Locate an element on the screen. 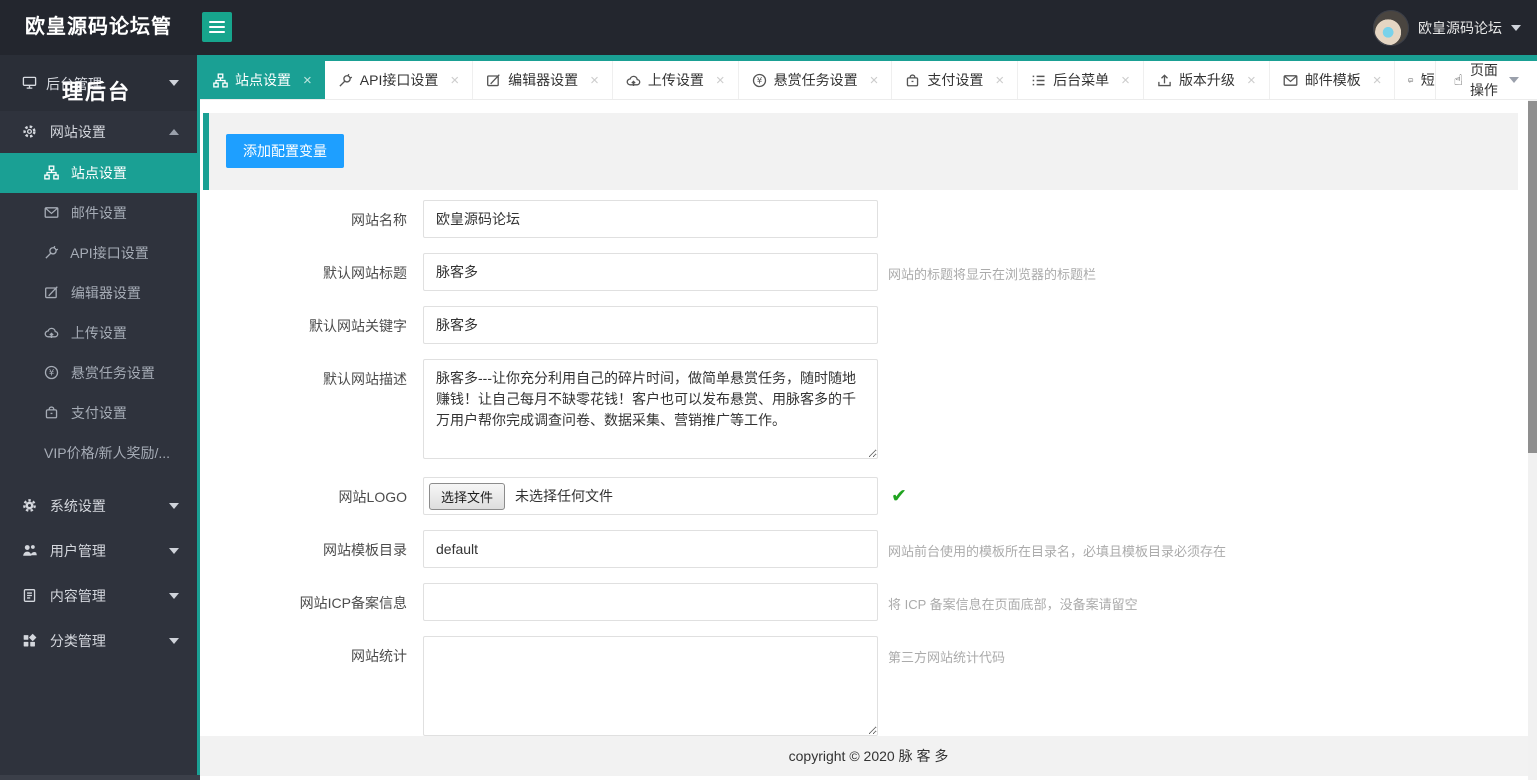 The image size is (1537, 780). sidebar-item-website-settings: 网站设置 is located at coordinates (98, 132).